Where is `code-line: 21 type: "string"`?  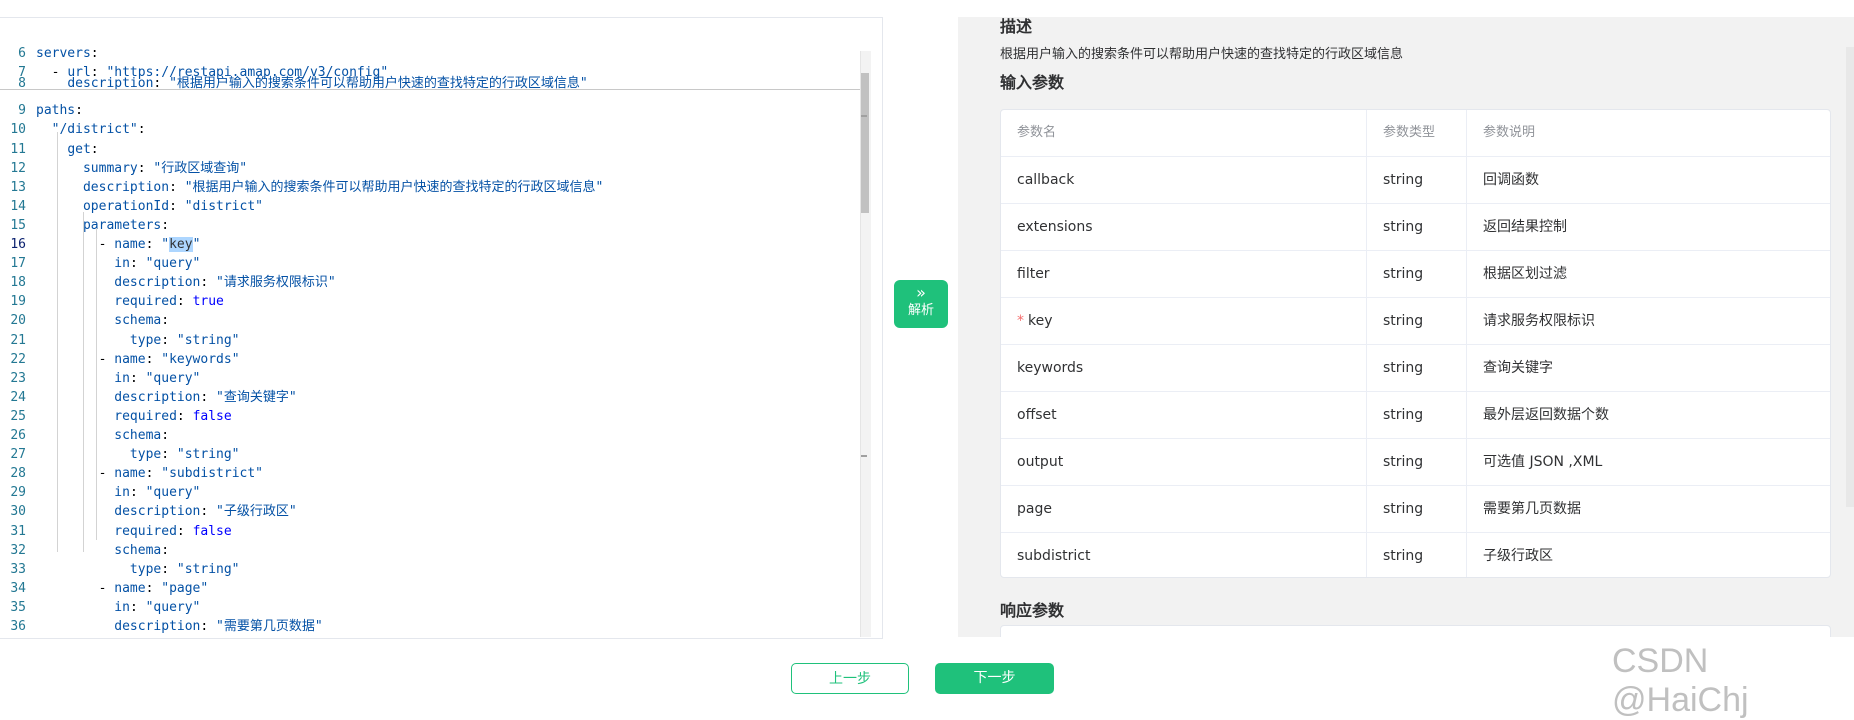 code-line: 21 type: "string" is located at coordinates (120, 340).